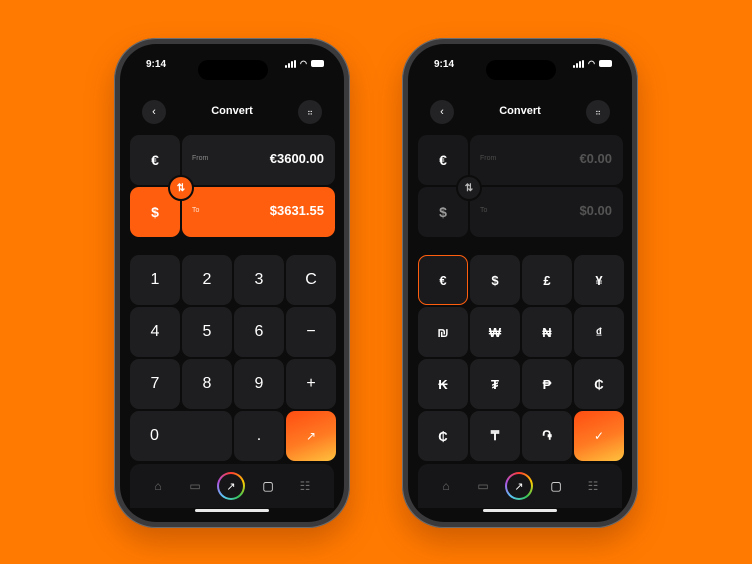 The height and width of the screenshot is (564, 752). Describe the element at coordinates (547, 384) in the screenshot. I see `currency-option: ₱` at that location.